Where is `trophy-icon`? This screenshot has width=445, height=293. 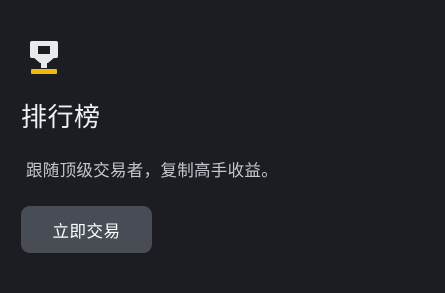
trophy-icon is located at coordinates (44, 59).